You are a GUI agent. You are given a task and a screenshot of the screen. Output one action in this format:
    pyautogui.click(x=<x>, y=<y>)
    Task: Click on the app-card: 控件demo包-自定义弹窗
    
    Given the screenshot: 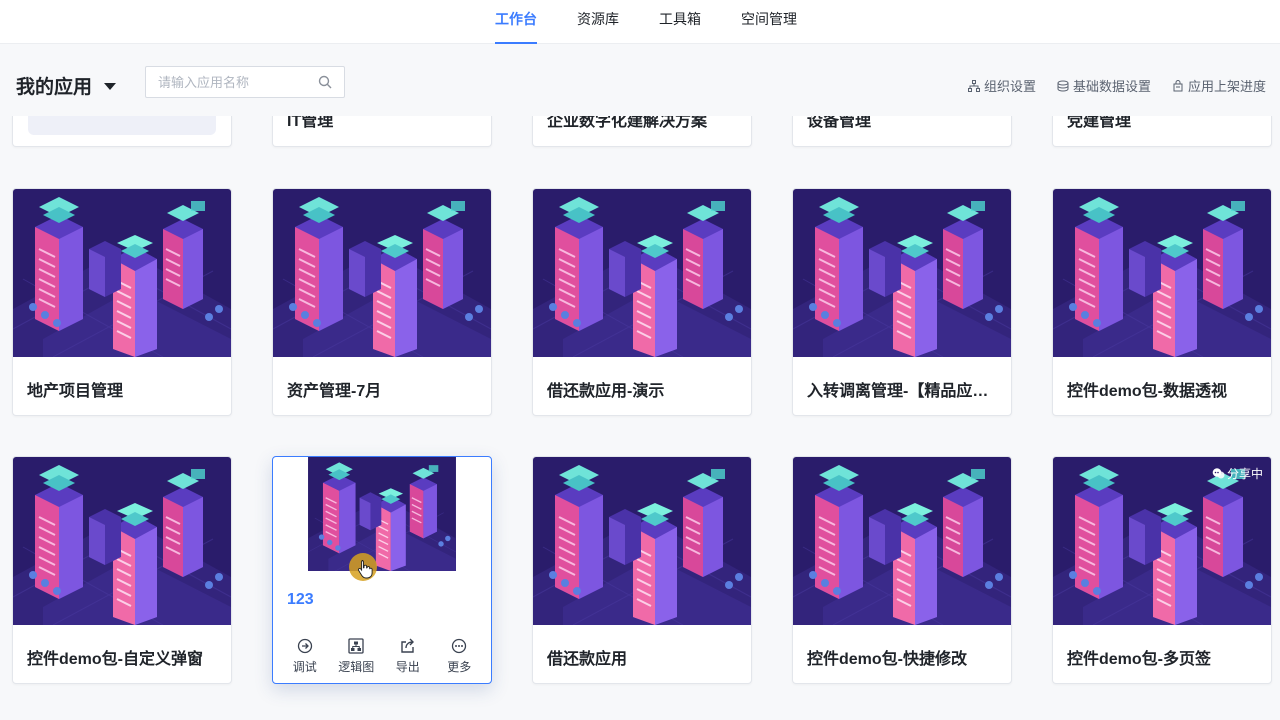 What is the action you would take?
    pyautogui.click(x=122, y=570)
    